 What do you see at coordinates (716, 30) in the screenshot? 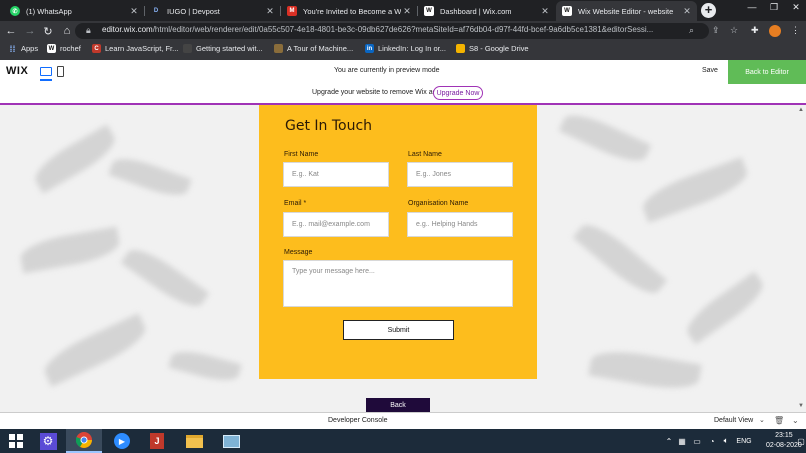
I see `share-icon: ⇪` at bounding box center [716, 30].